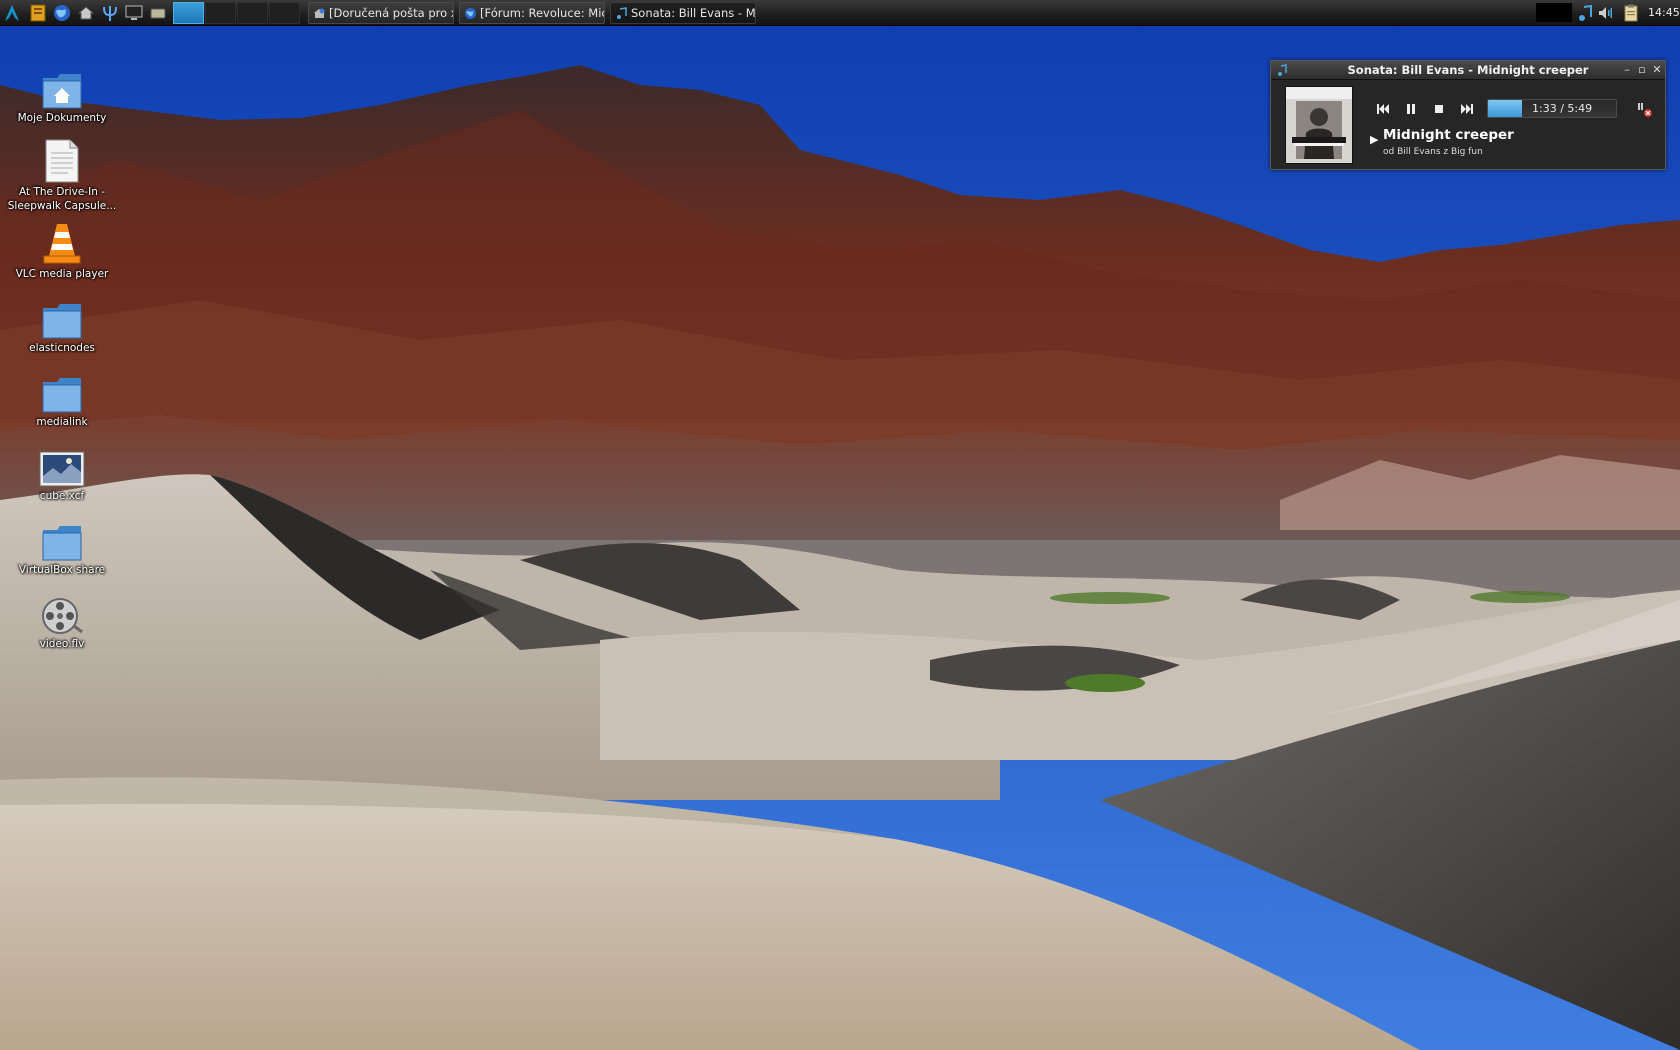 The image size is (1680, 1050). Describe the element at coordinates (1562, 108) in the screenshot. I see `progress-time: 1:33 / 5:49` at that location.